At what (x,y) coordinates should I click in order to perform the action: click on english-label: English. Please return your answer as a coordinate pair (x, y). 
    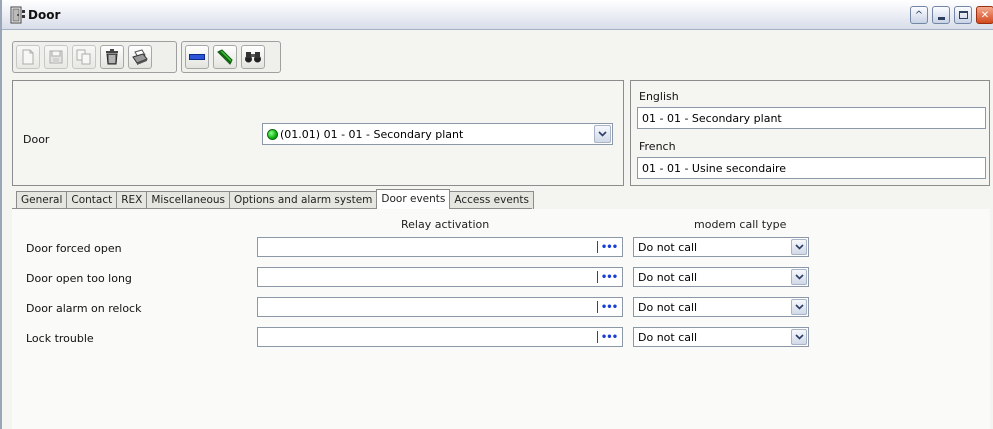
    Looking at the image, I should click on (659, 96).